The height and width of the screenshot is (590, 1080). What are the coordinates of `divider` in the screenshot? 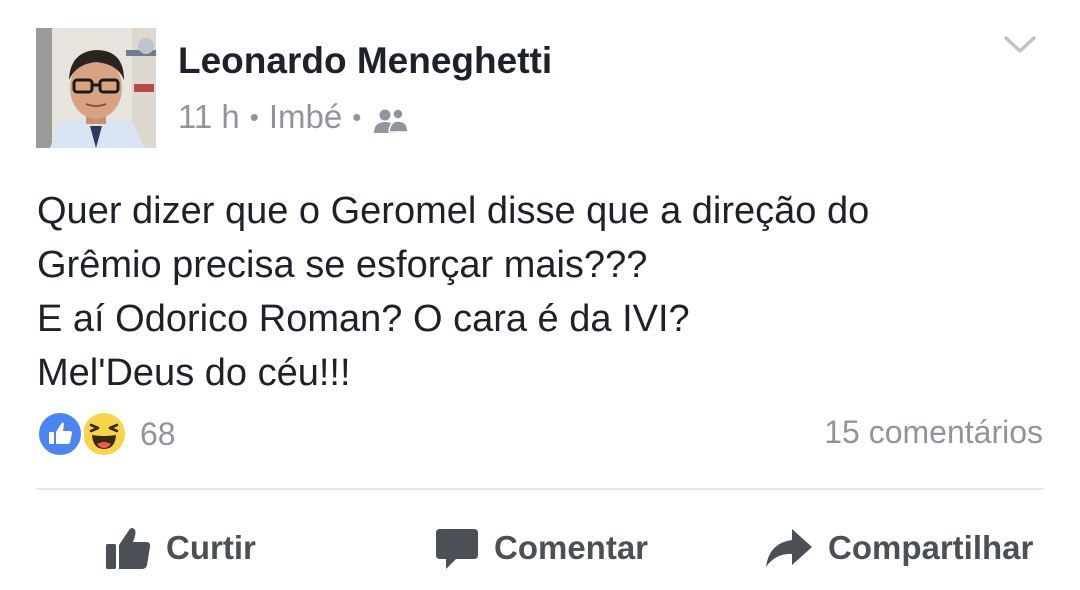 It's located at (540, 489).